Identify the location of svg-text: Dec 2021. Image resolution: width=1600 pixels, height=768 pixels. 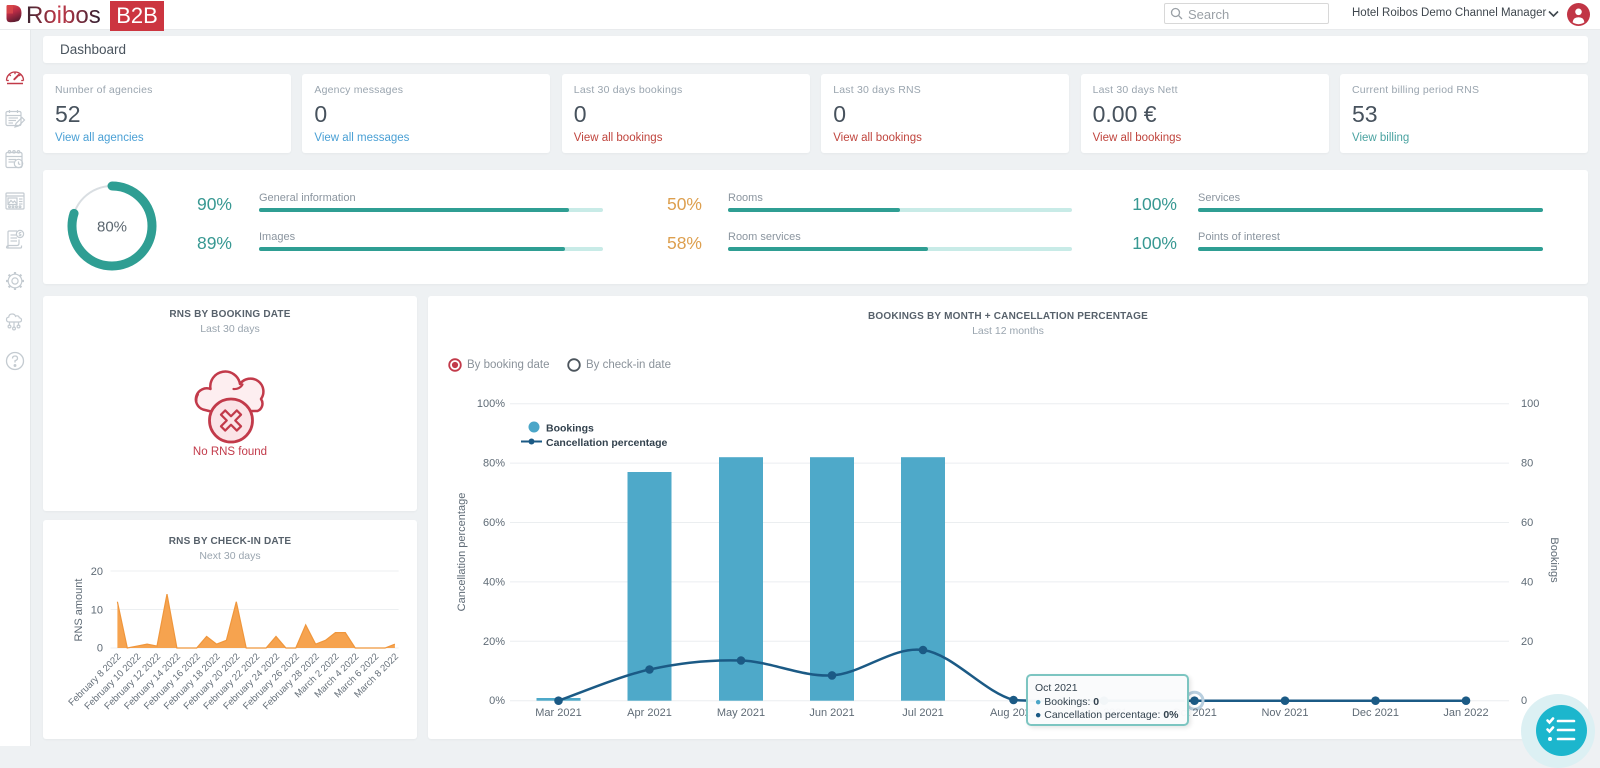
(1375, 713).